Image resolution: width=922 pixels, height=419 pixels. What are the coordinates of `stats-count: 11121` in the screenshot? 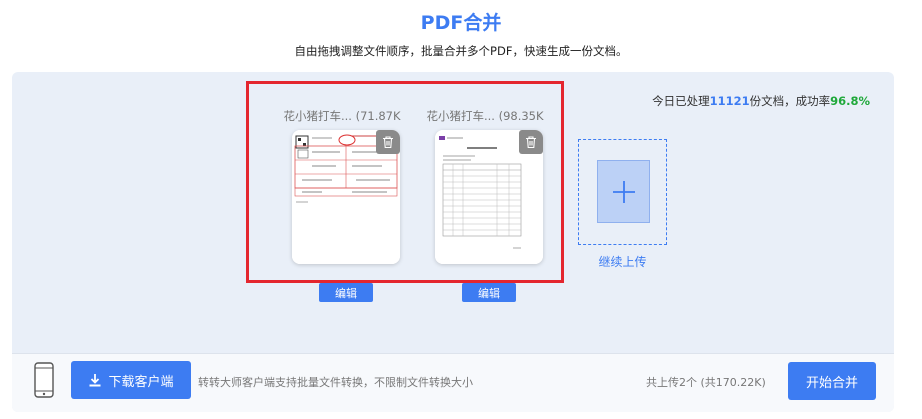 It's located at (729, 101).